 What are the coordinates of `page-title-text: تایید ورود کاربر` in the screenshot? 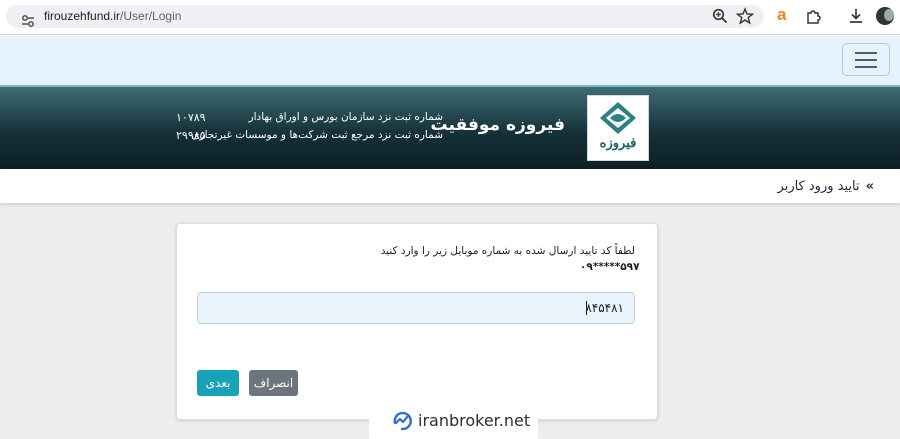 It's located at (818, 186).